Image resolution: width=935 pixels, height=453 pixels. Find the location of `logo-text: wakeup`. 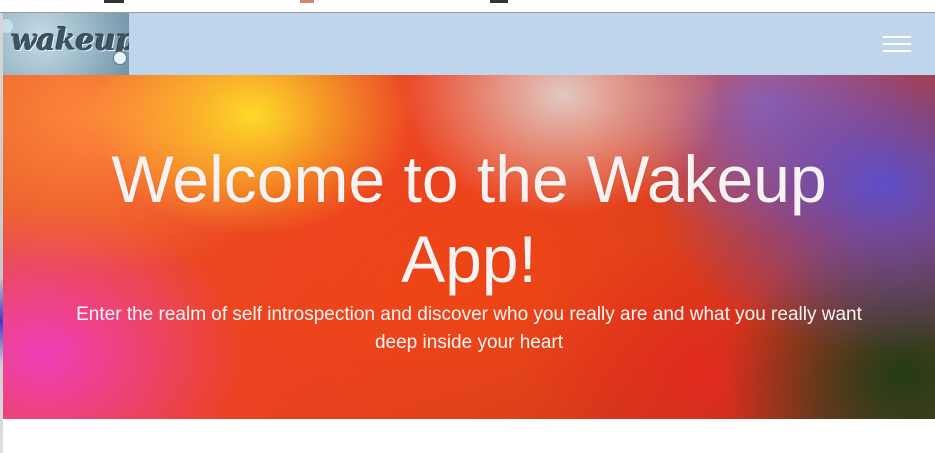

logo-text: wakeup is located at coordinates (70, 40).